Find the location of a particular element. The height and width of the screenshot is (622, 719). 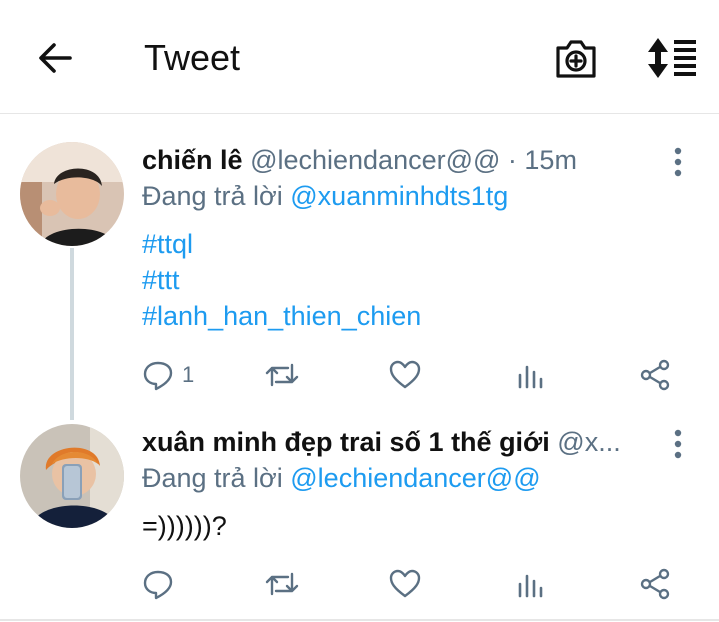

tweet-text: =))))))? is located at coordinates (184, 526).